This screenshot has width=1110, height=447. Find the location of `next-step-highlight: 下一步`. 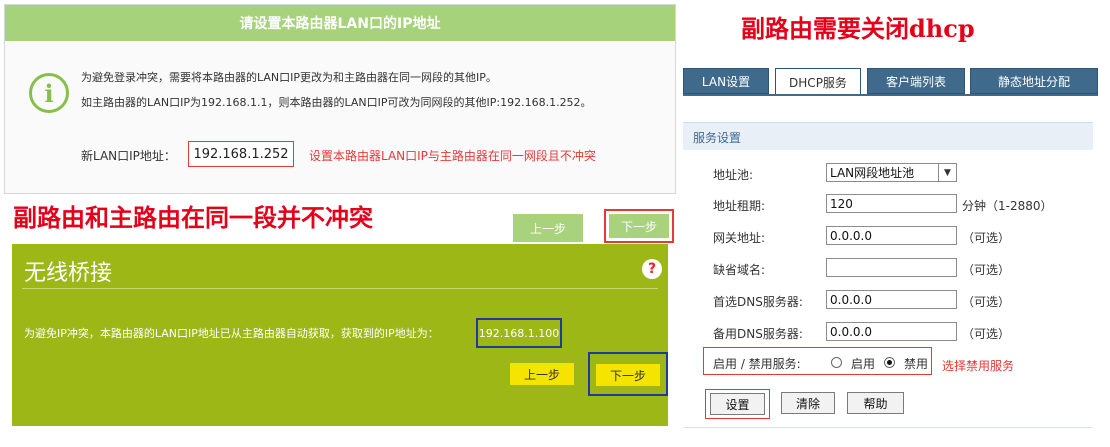

next-step-highlight: 下一步 is located at coordinates (639, 226).